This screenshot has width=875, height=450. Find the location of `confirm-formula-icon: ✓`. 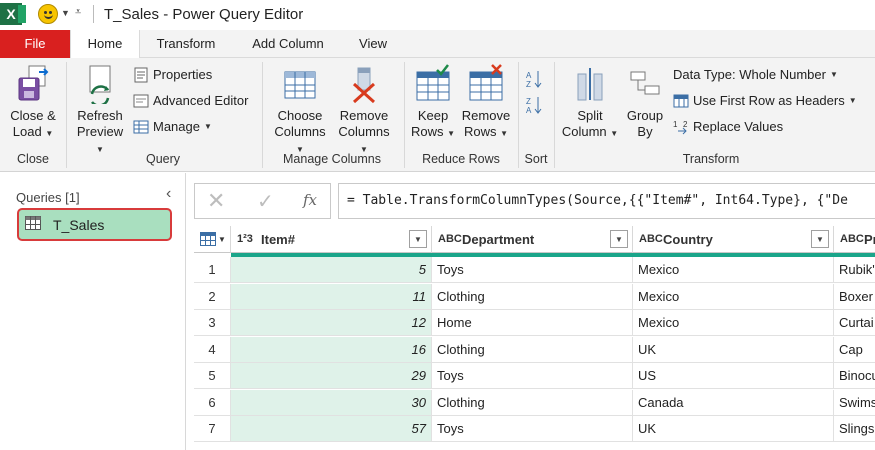

confirm-formula-icon: ✓ is located at coordinates (265, 201).